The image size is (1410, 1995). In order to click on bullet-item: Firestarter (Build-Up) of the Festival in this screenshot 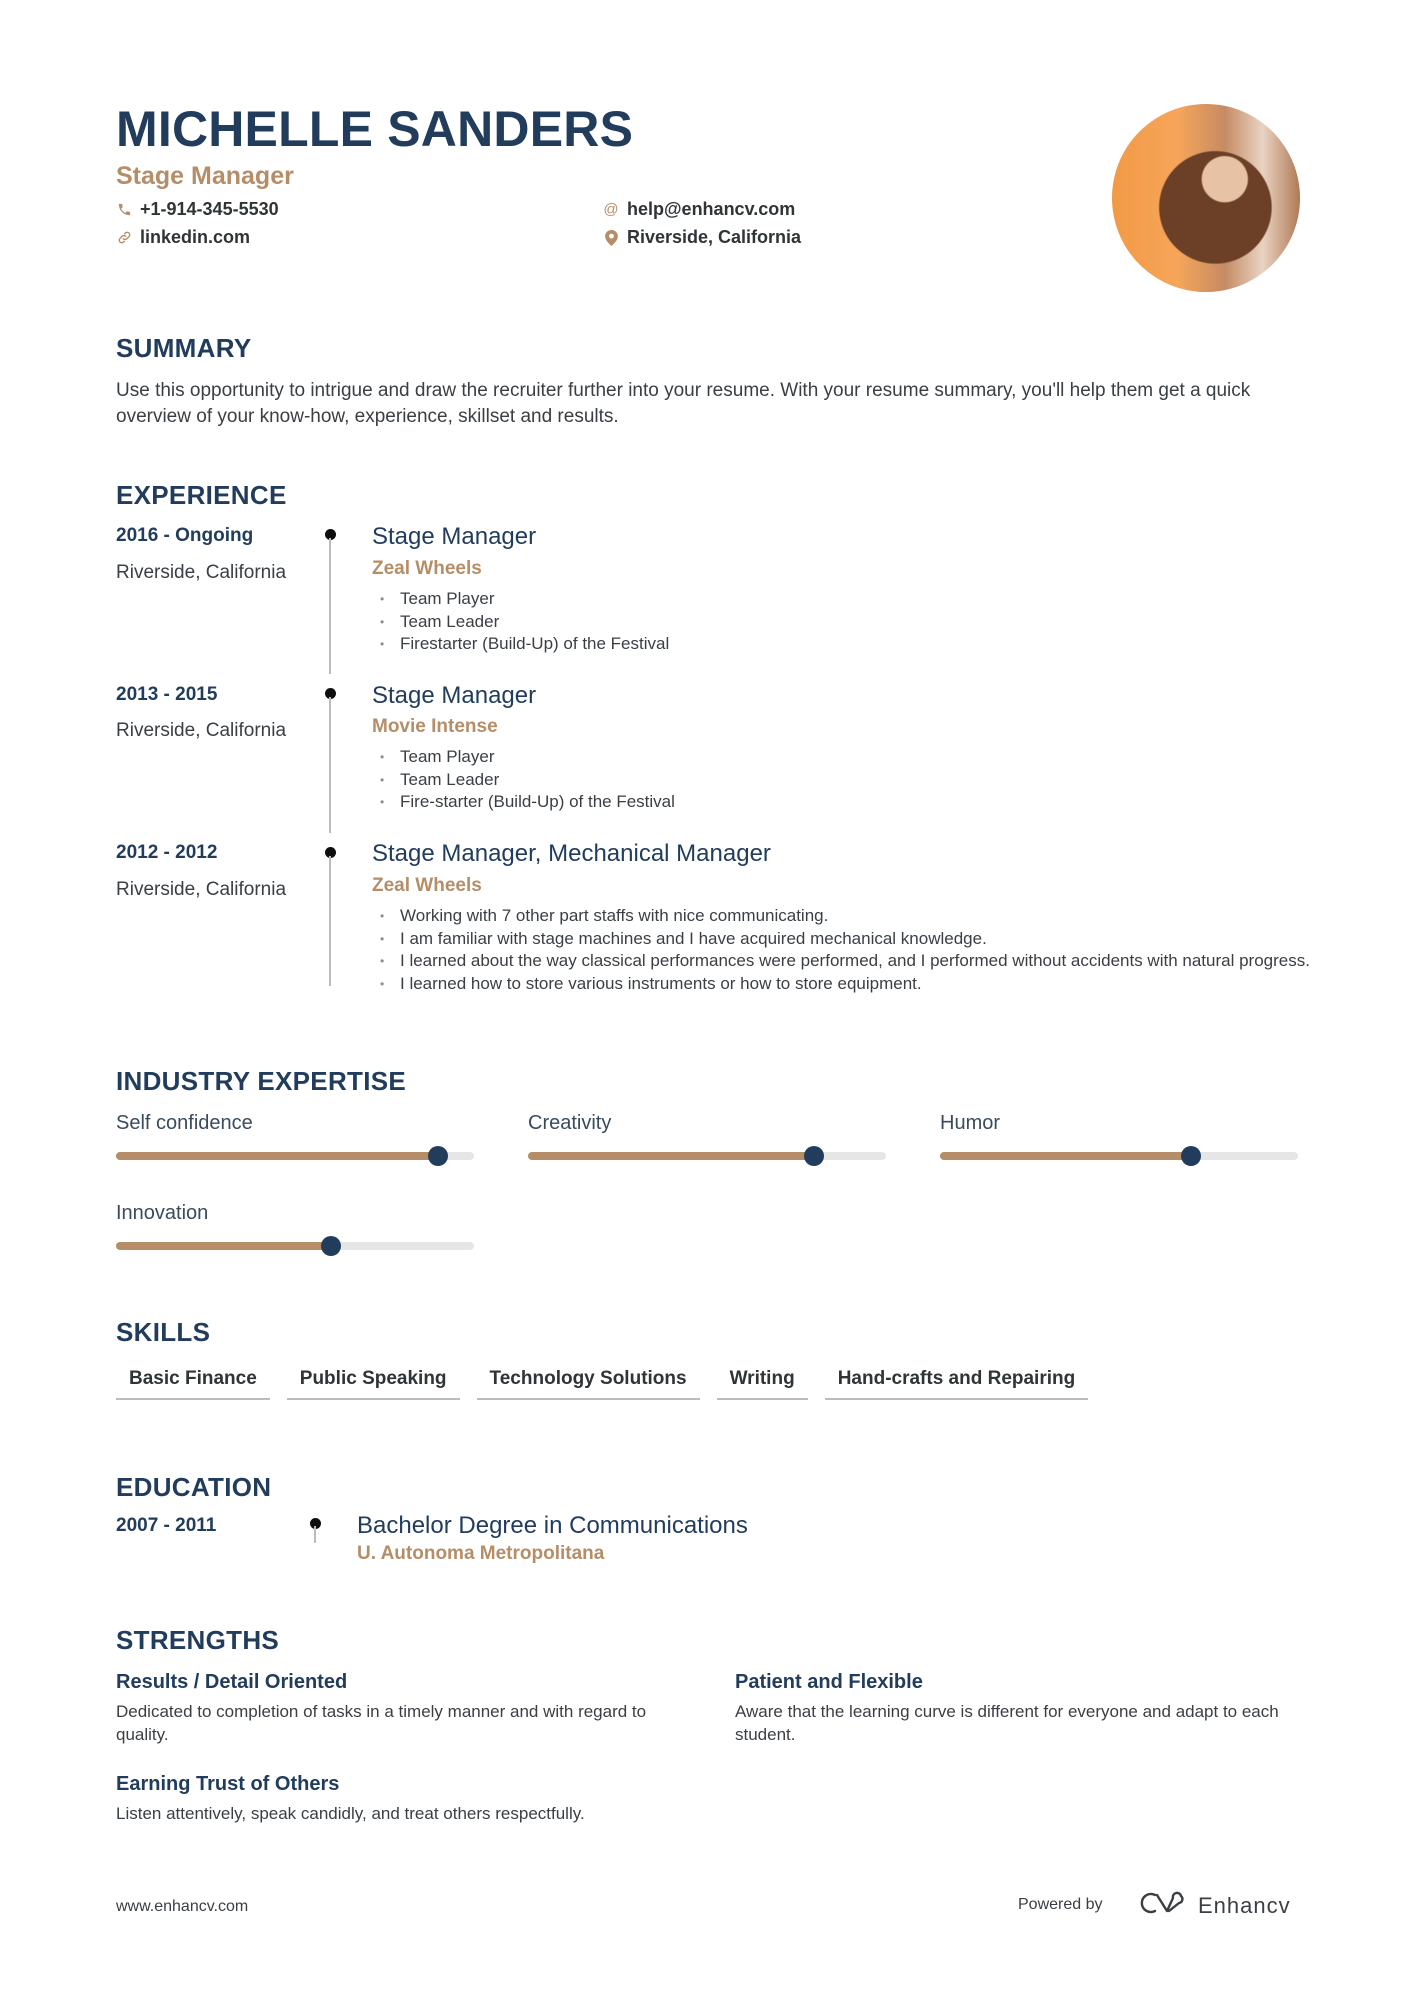, I will do `click(845, 644)`.